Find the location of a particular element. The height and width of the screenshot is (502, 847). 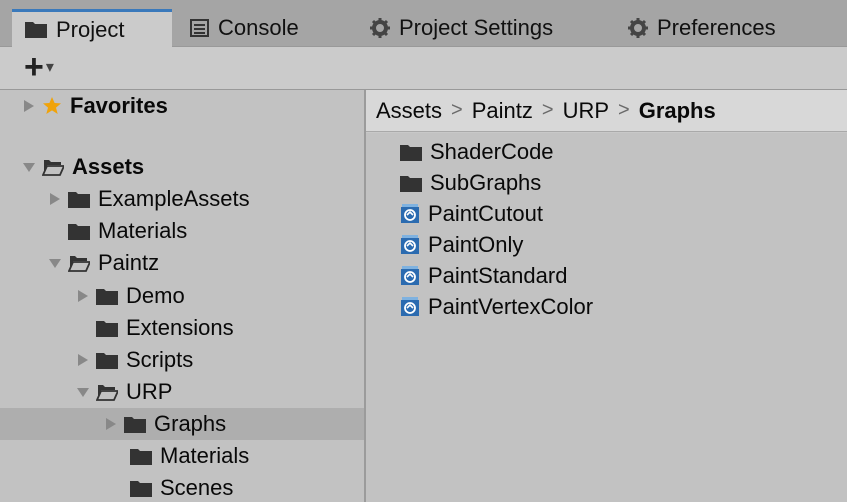

tab-preferences: Preferences is located at coordinates (702, 28).